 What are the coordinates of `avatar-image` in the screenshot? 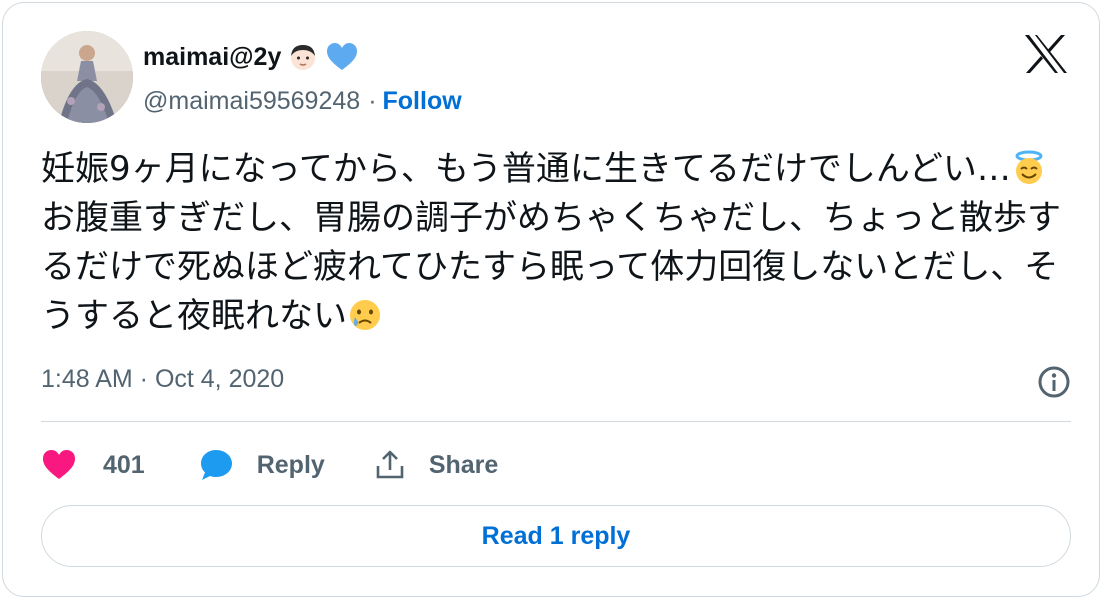 It's located at (87, 77).